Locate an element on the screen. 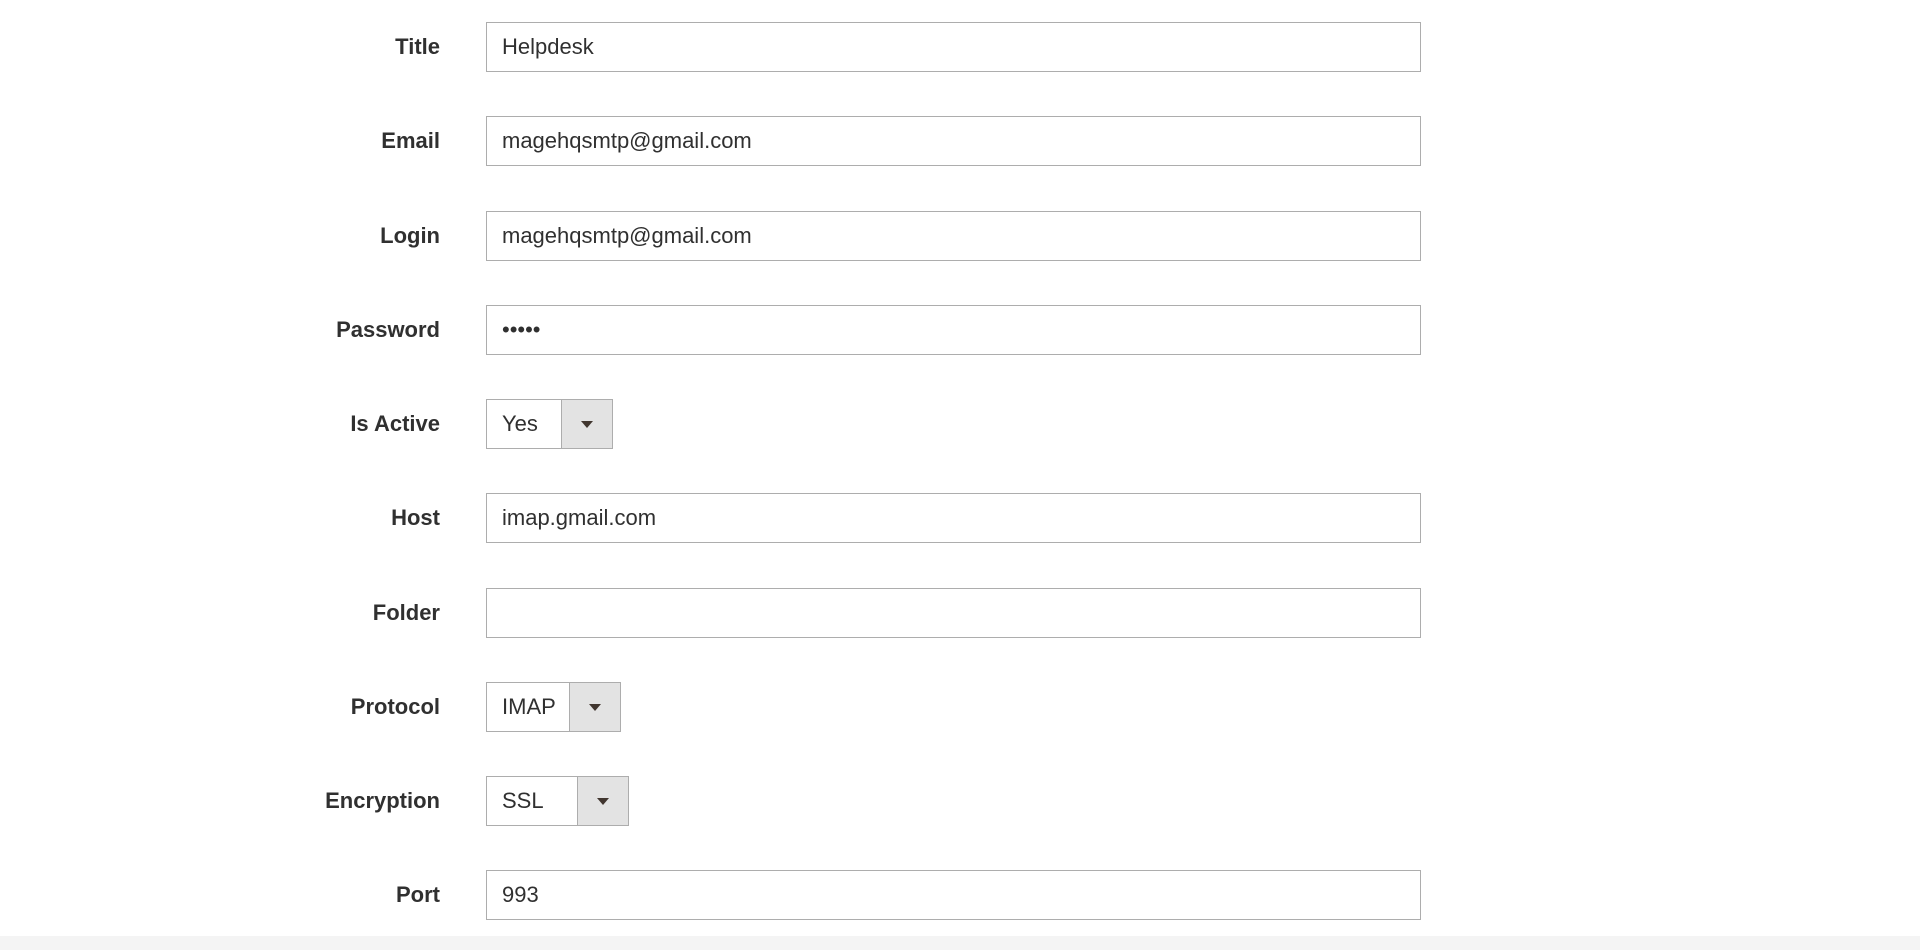 The width and height of the screenshot is (1920, 950). title-input is located at coordinates (953, 47).